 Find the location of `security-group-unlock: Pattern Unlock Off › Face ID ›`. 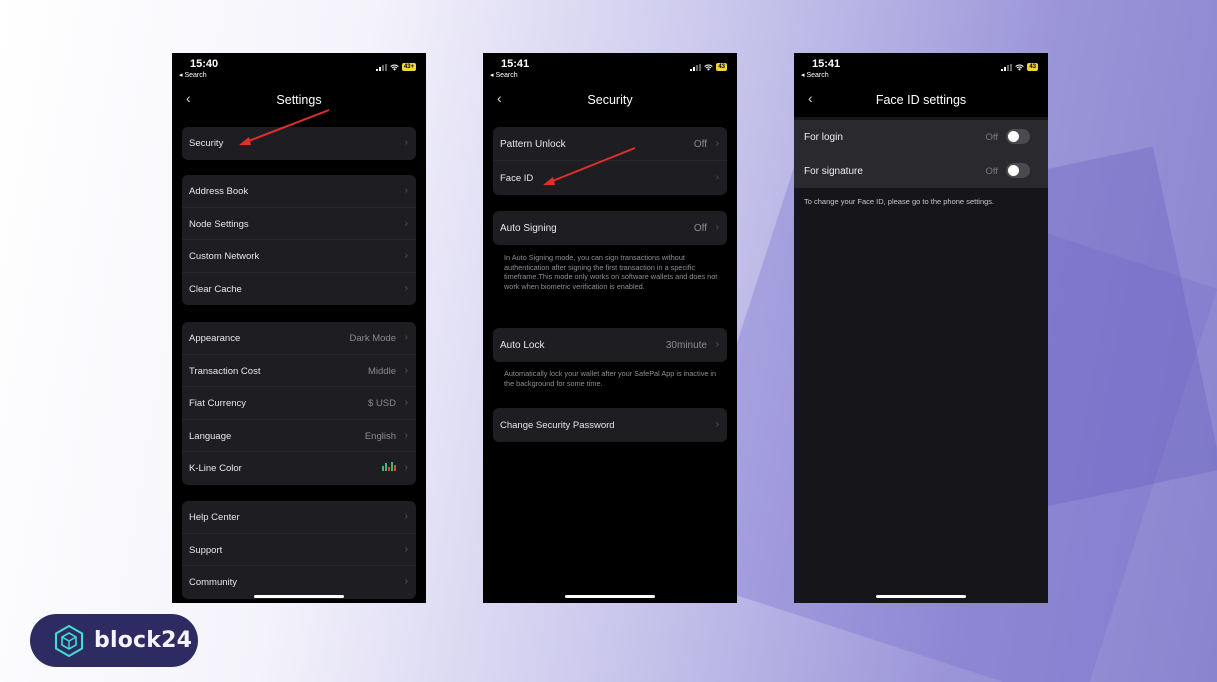

security-group-unlock: Pattern Unlock Off › Face ID › is located at coordinates (610, 161).